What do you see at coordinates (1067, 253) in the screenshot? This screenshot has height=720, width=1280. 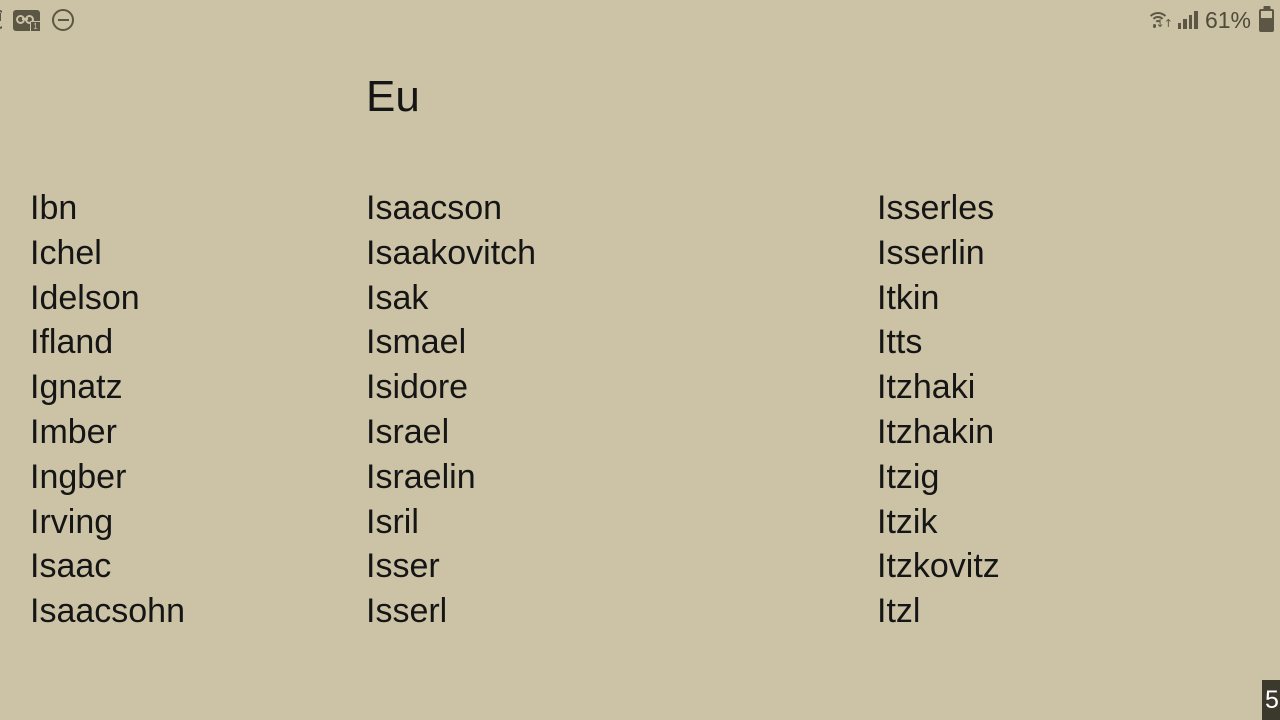 I see `list-item: Isserlin` at bounding box center [1067, 253].